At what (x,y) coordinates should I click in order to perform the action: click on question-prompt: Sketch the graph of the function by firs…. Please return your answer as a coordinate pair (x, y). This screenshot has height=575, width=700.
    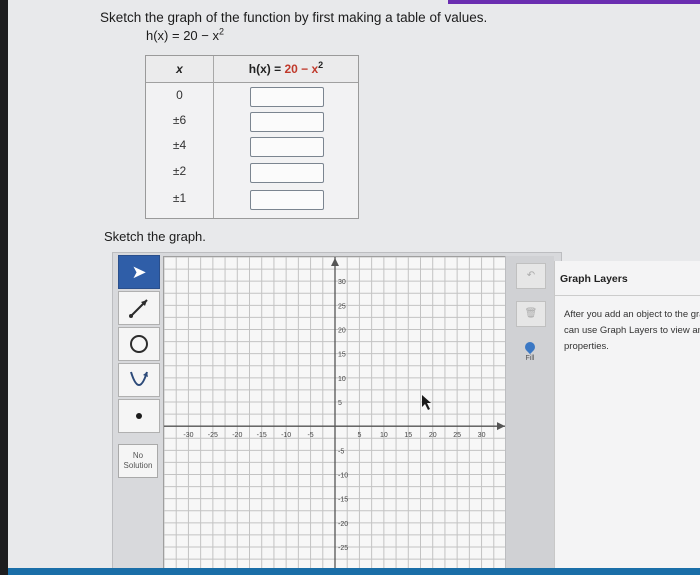
    Looking at the image, I should click on (294, 17).